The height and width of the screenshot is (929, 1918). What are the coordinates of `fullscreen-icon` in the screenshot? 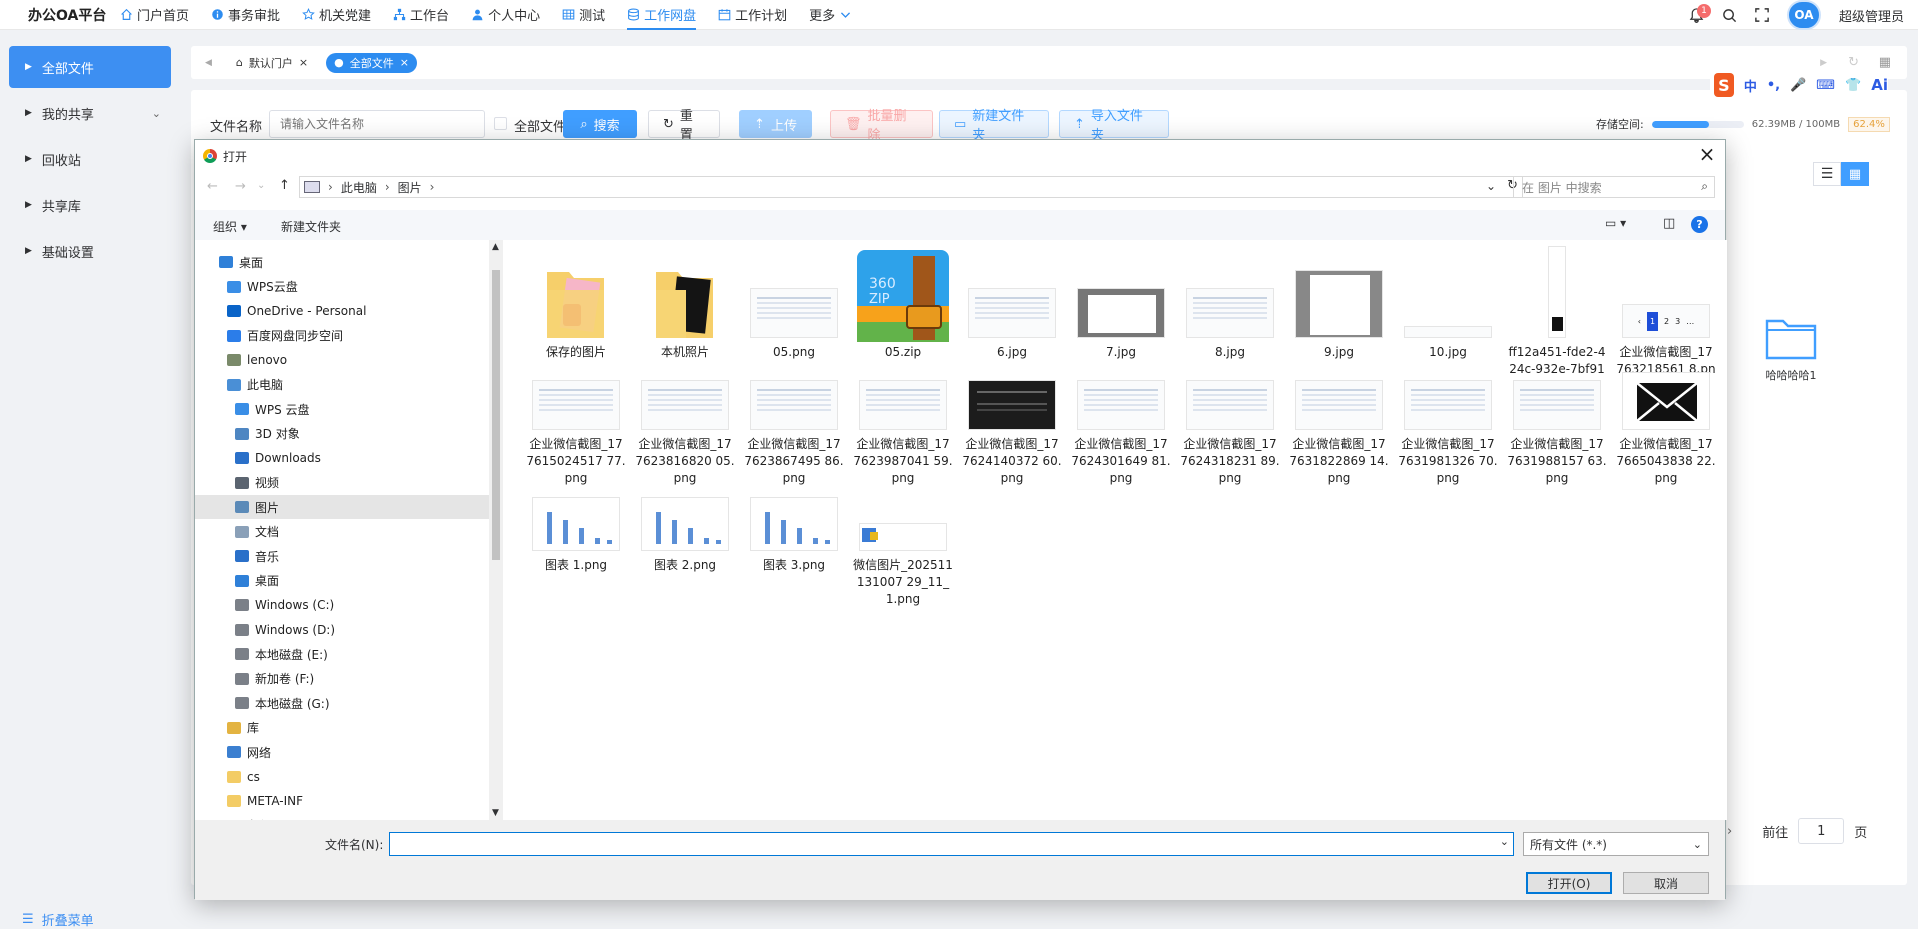 It's located at (1762, 15).